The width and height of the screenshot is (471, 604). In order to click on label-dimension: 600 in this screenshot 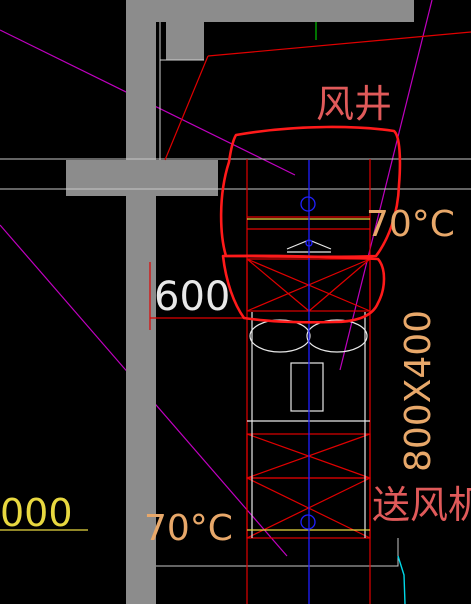, I will do `click(192, 297)`.